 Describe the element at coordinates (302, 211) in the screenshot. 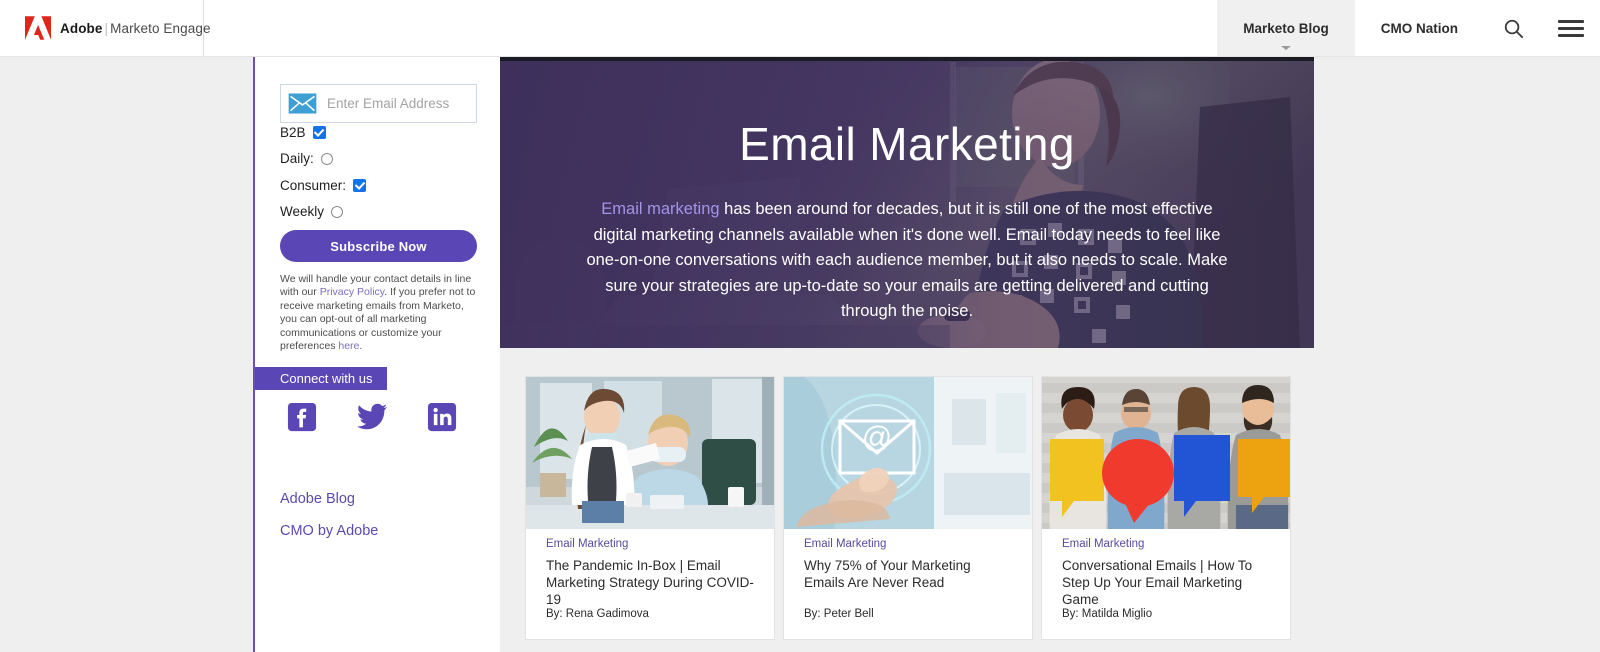

I see `option-label-weekly: Weekly` at that location.